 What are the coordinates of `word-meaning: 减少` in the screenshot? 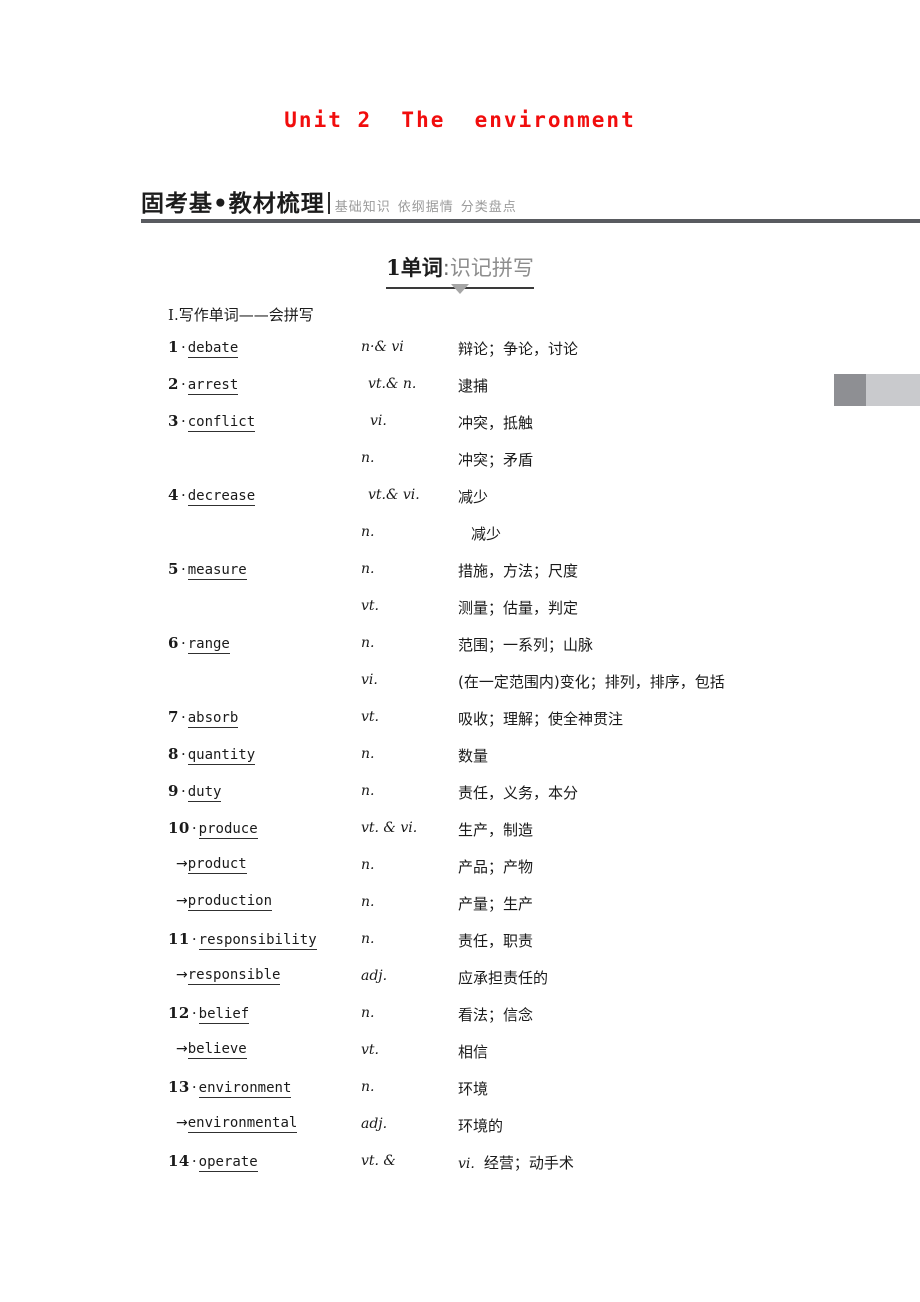 It's located at (486, 534).